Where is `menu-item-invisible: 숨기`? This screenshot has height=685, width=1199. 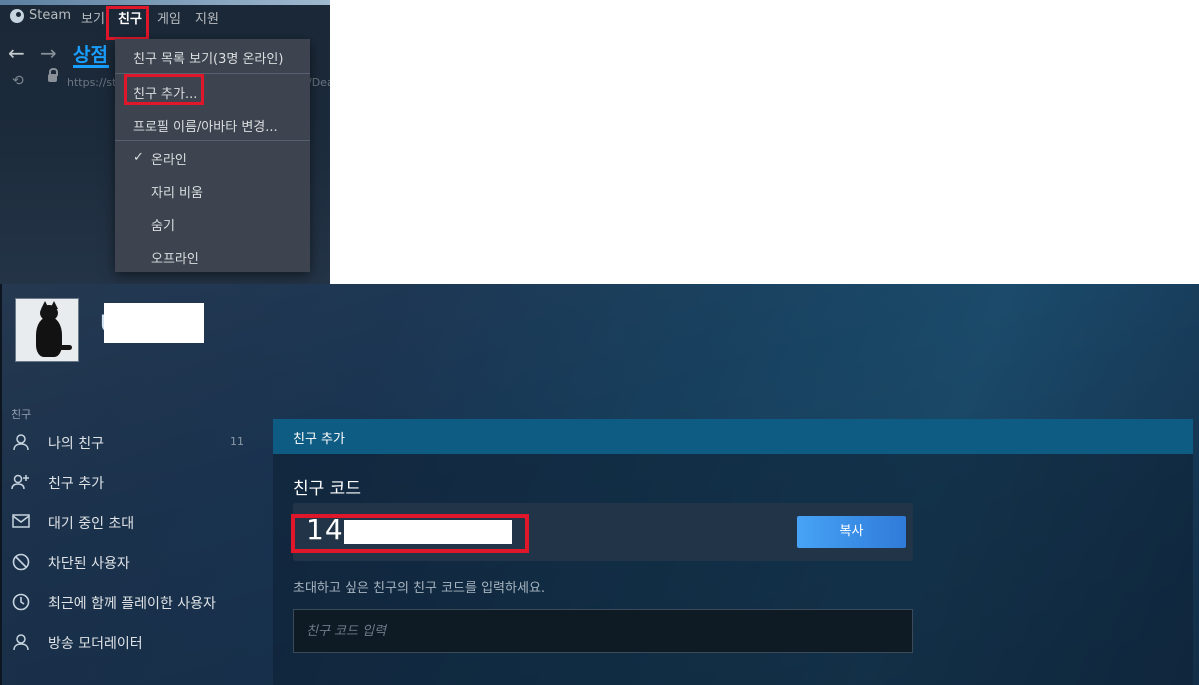
menu-item-invisible: 숨기 is located at coordinates (163, 224).